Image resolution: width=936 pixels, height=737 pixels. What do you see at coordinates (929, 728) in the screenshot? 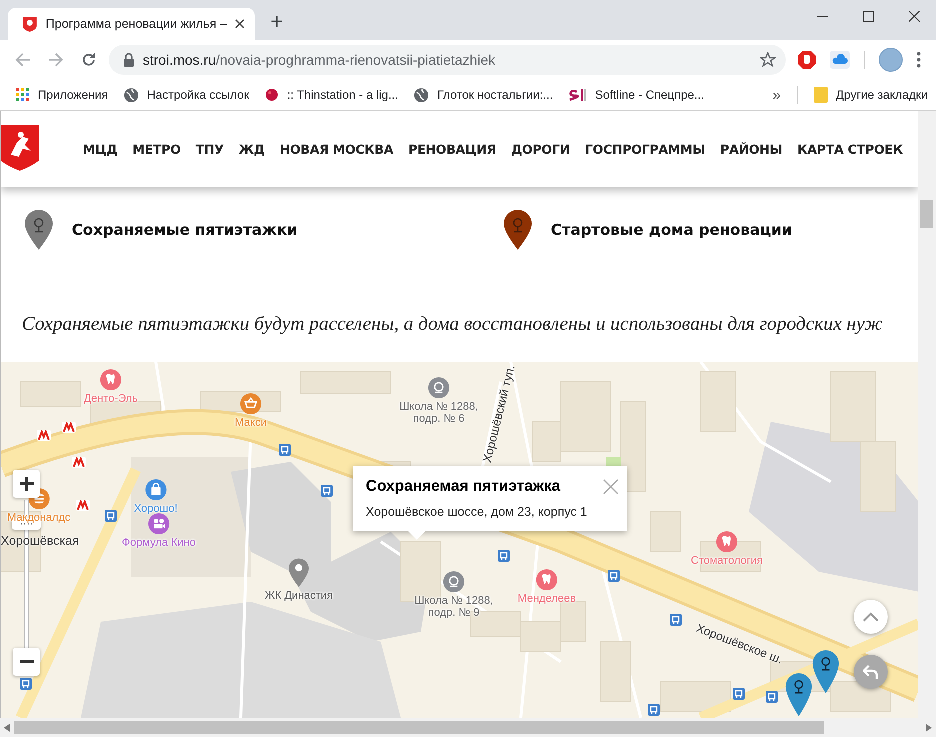
I see `scroll-right-icon` at bounding box center [929, 728].